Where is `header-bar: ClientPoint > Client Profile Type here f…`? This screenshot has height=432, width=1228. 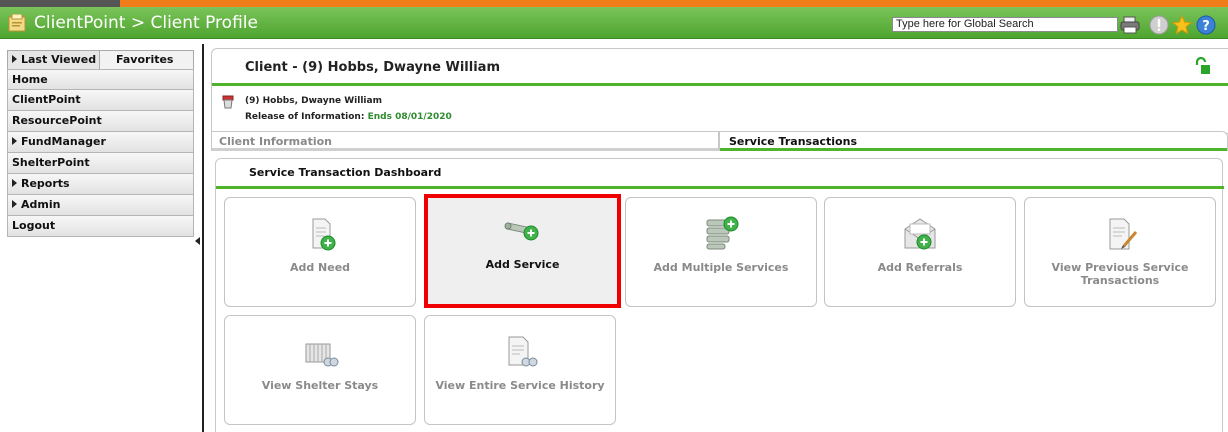
header-bar: ClientPoint > Client Profile Type here f… is located at coordinates (614, 23).